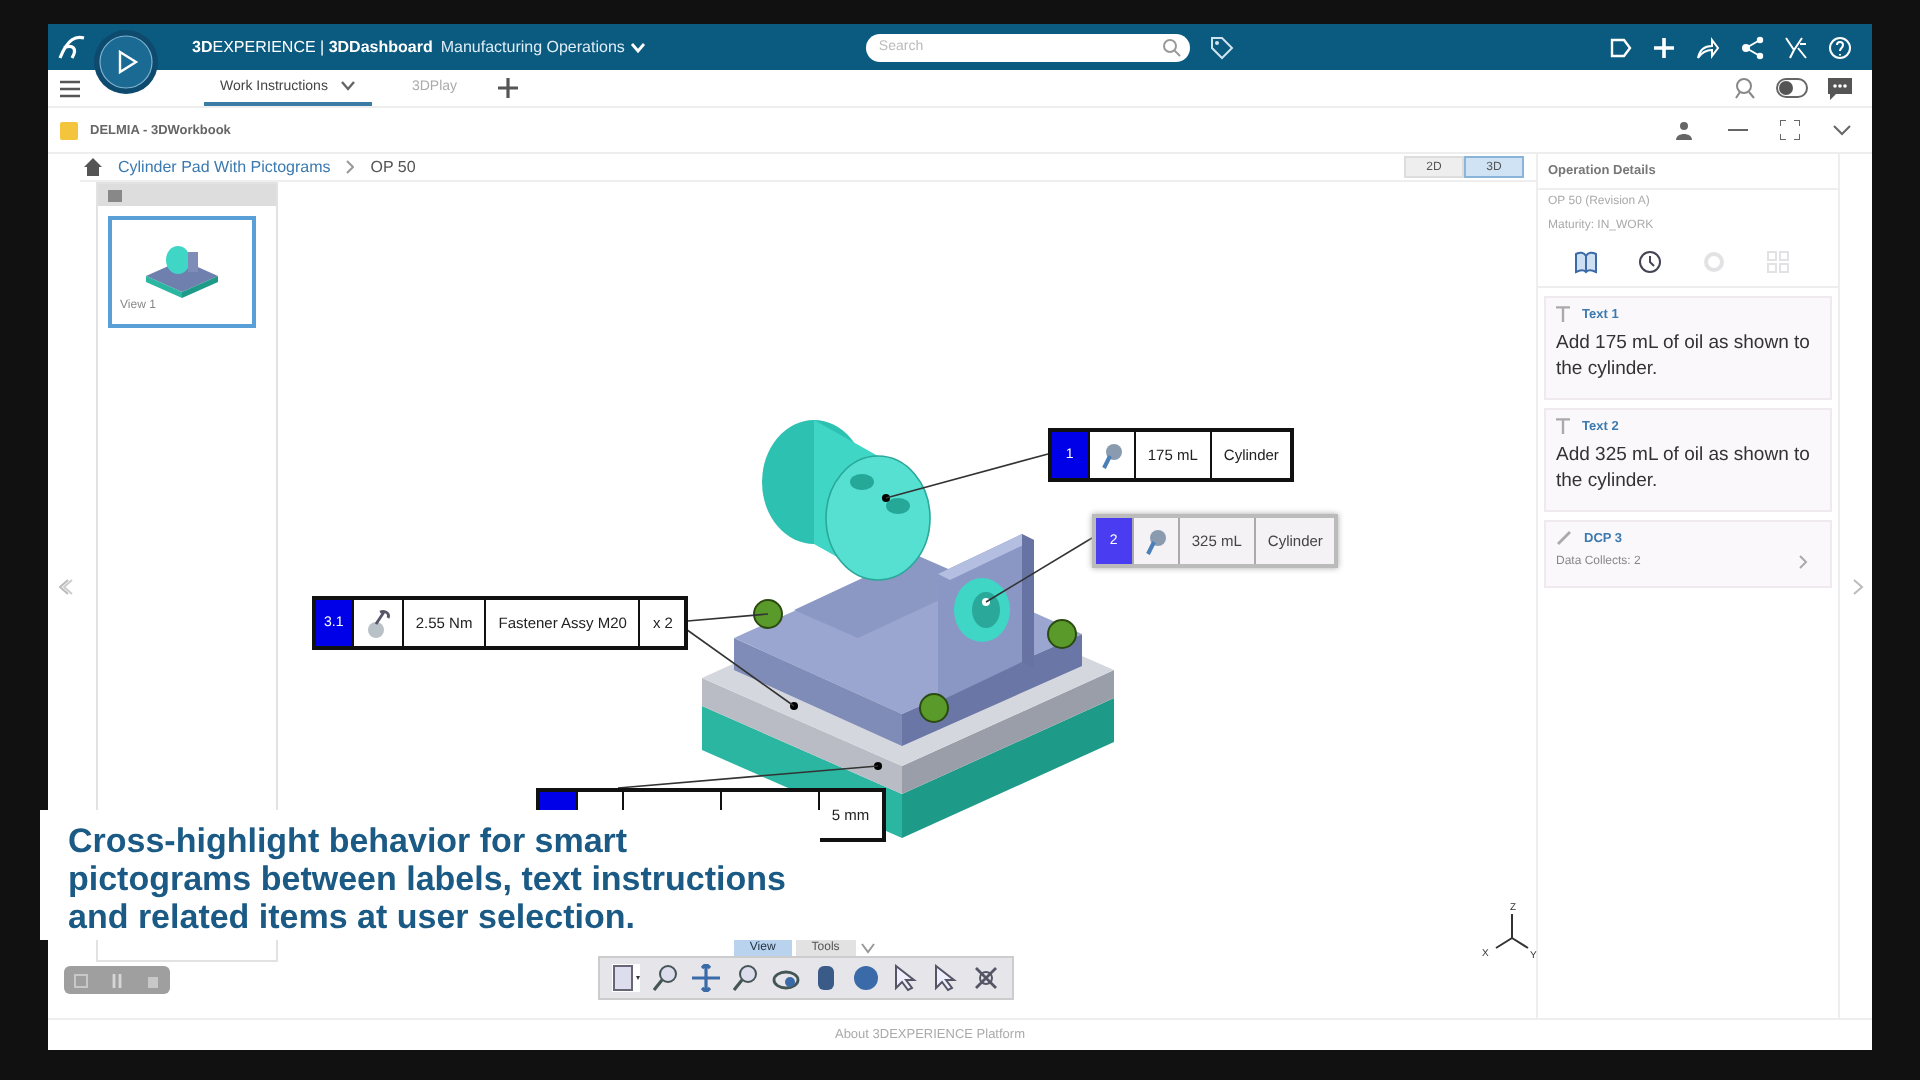 The height and width of the screenshot is (1080, 1920). What do you see at coordinates (1684, 468) in the screenshot?
I see `instruction-text: Add 325 mL of oil as shown to the cylinder.` at bounding box center [1684, 468].